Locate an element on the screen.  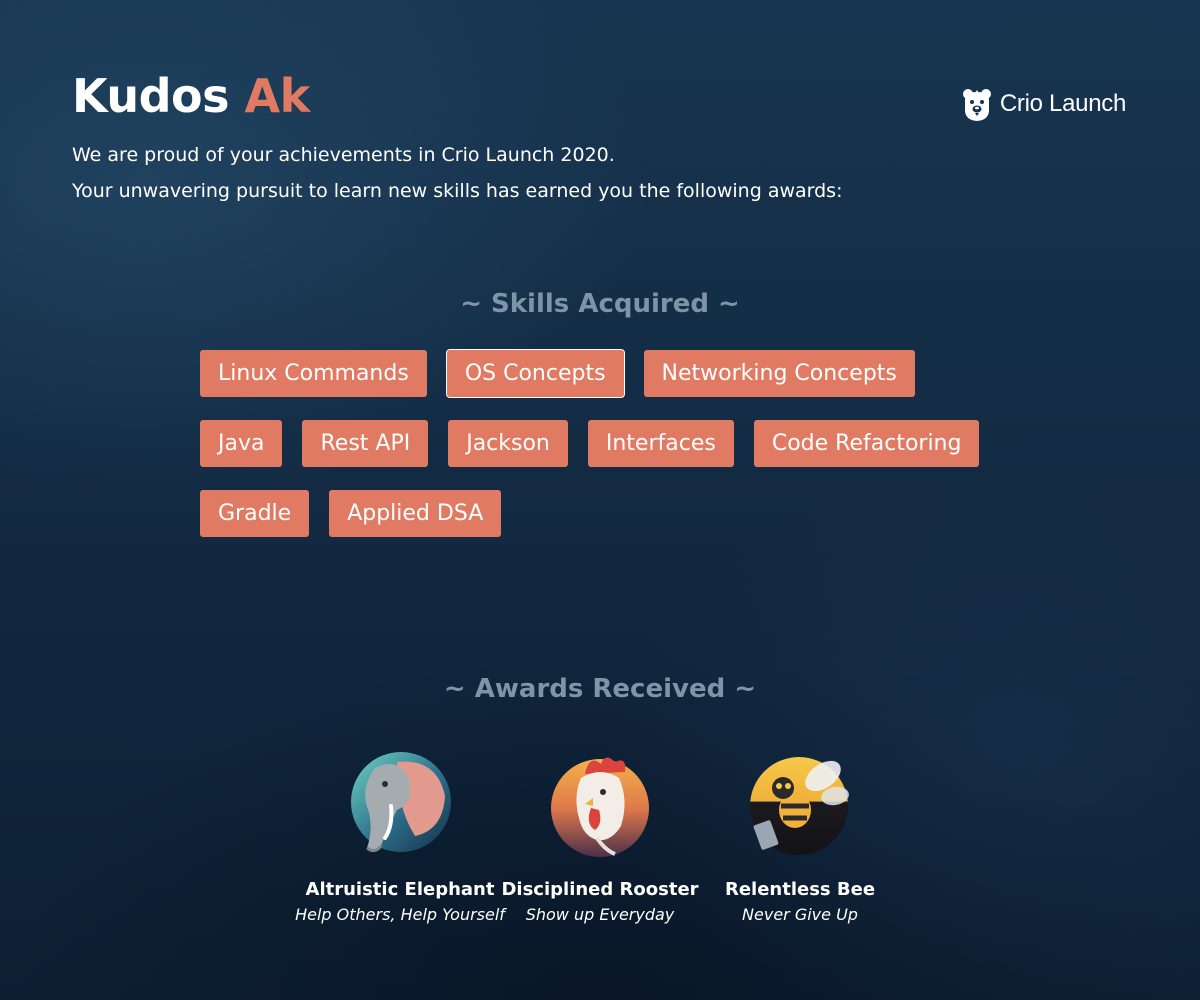
brand-logo: Crio Launch is located at coordinates (1043, 104).